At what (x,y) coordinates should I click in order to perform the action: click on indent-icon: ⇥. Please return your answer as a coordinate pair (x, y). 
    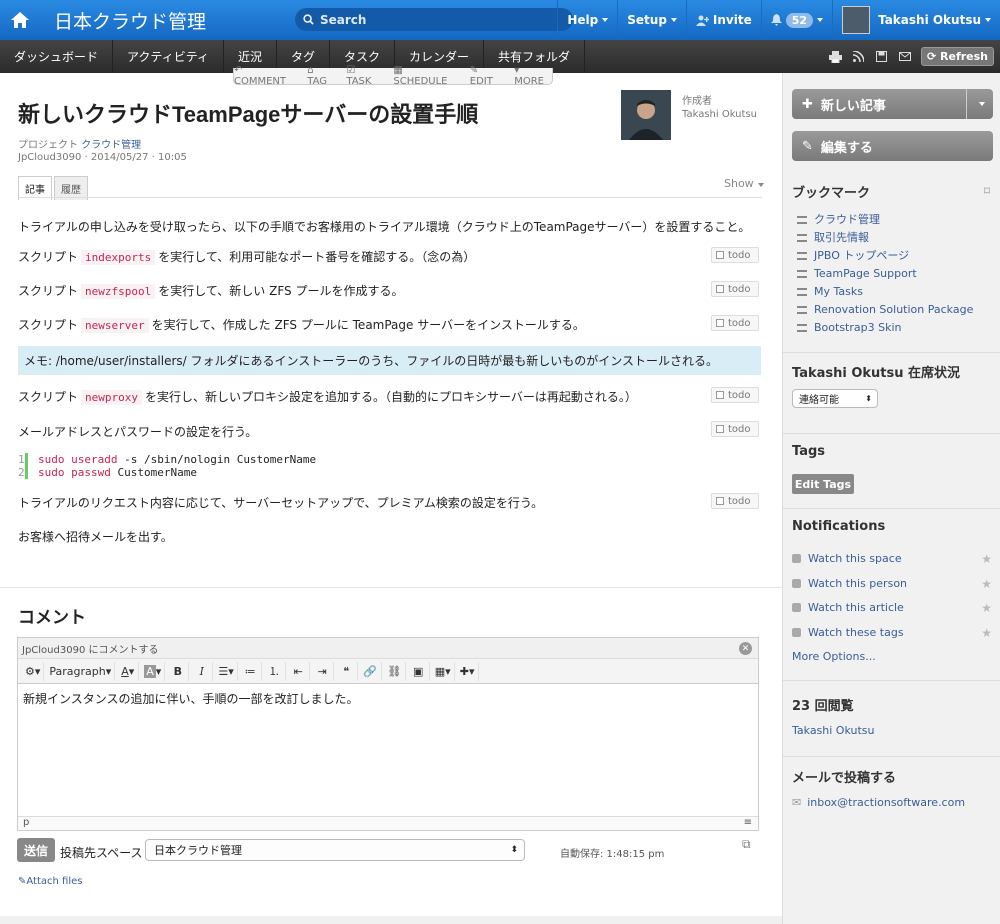
    Looking at the image, I should click on (323, 671).